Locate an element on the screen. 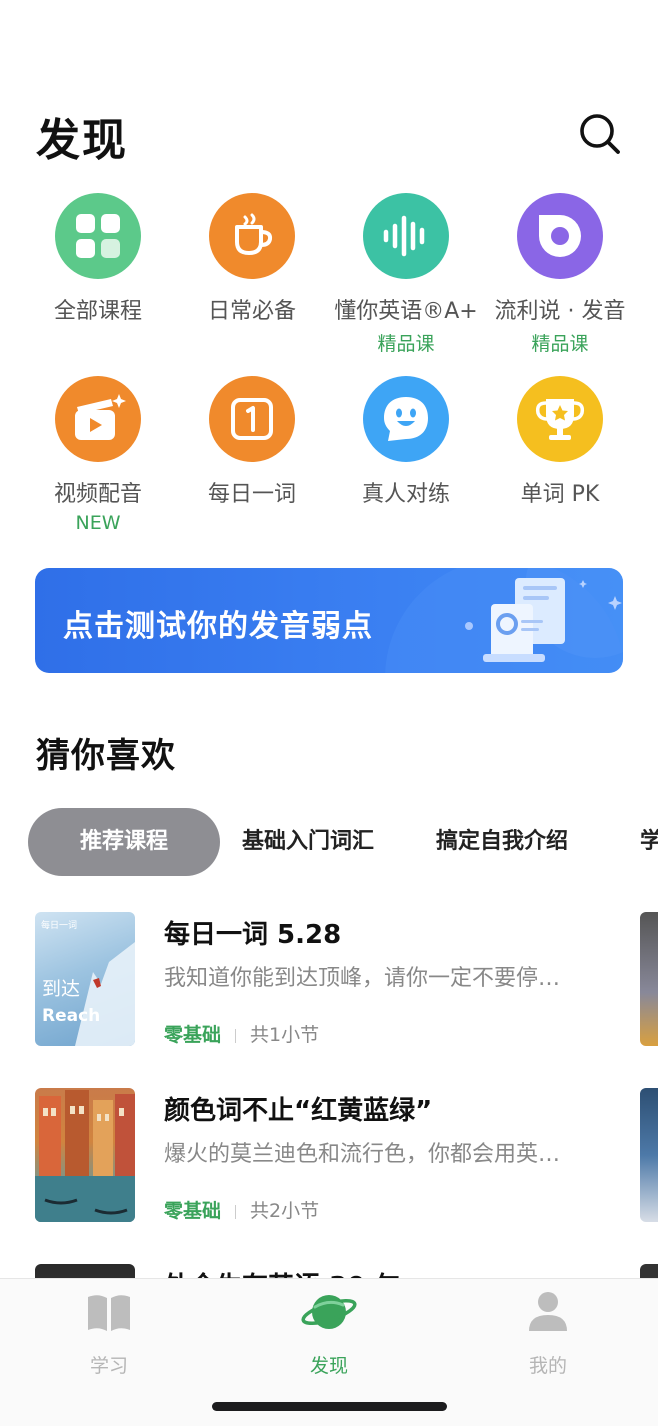 This screenshot has width=658, height=1426. pronunciation-test-banner: 点击测试你的发音弱点 is located at coordinates (329, 620).